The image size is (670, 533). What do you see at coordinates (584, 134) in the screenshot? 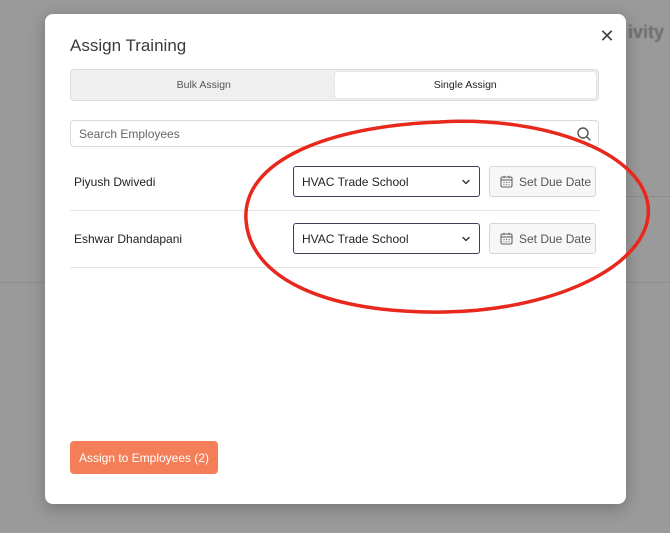
I see `search-icon` at bounding box center [584, 134].